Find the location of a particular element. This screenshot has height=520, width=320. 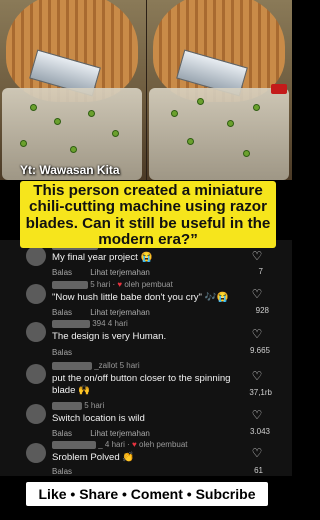

like-count: 928 is located at coordinates (262, 310).